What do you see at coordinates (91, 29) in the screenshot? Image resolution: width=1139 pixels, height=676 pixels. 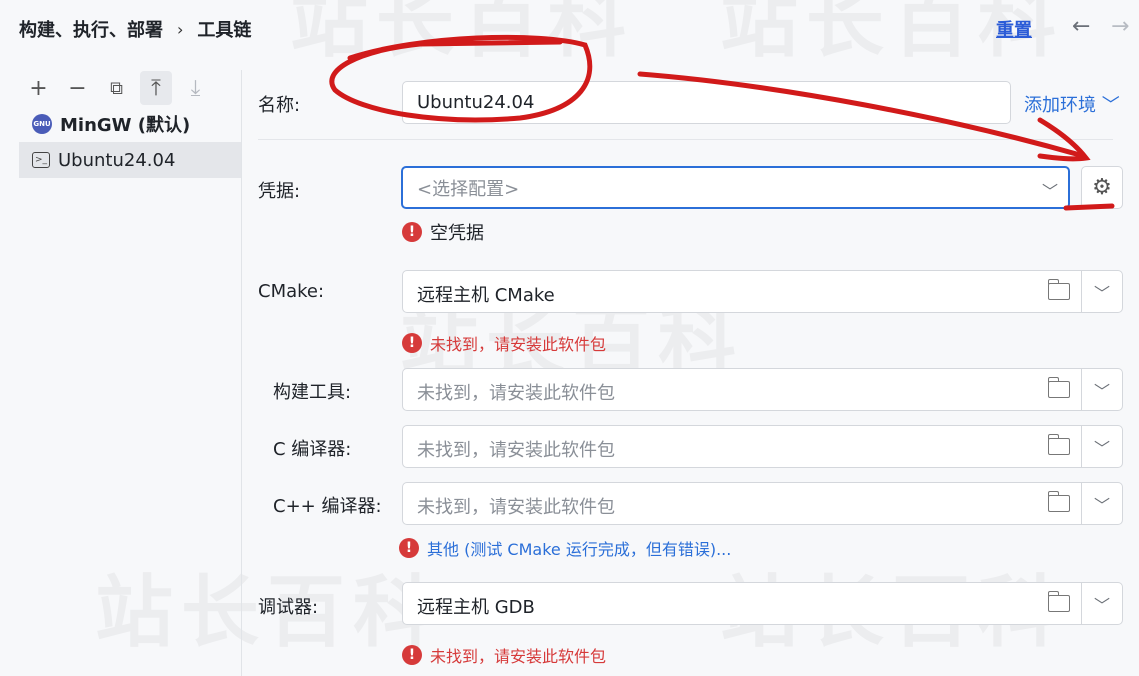 I see `breadcrumb-item-build: 构建、执行、部署` at bounding box center [91, 29].